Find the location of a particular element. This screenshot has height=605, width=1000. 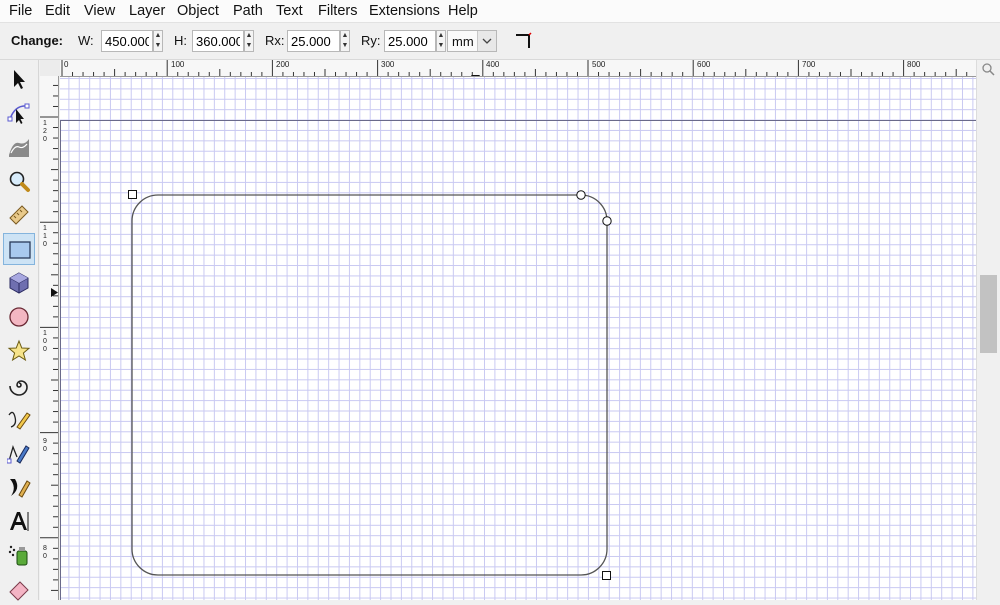

rx-spin-arrows: ▲ ▼ is located at coordinates (345, 41).